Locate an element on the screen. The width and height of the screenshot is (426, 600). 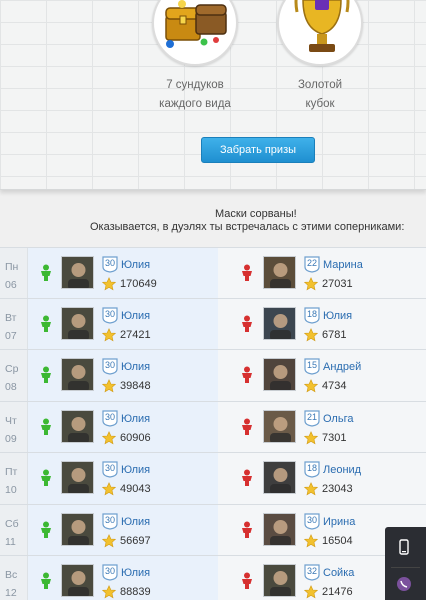
message-title: Маски сорваны! is located at coordinates (256, 214).